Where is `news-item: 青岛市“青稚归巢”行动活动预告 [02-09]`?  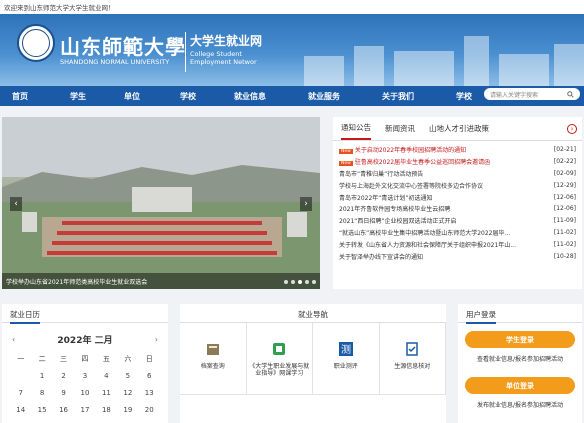
news-item: 青岛市“青稚归巢”行动活动预告 [02-09] is located at coordinates (457, 174).